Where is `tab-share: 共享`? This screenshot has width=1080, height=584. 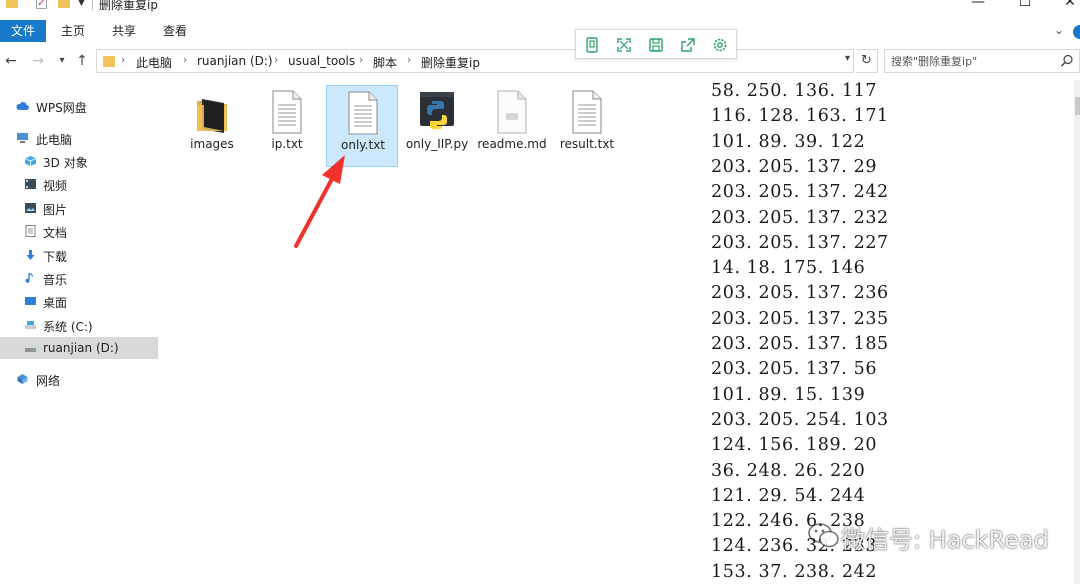 tab-share: 共享 is located at coordinates (124, 31).